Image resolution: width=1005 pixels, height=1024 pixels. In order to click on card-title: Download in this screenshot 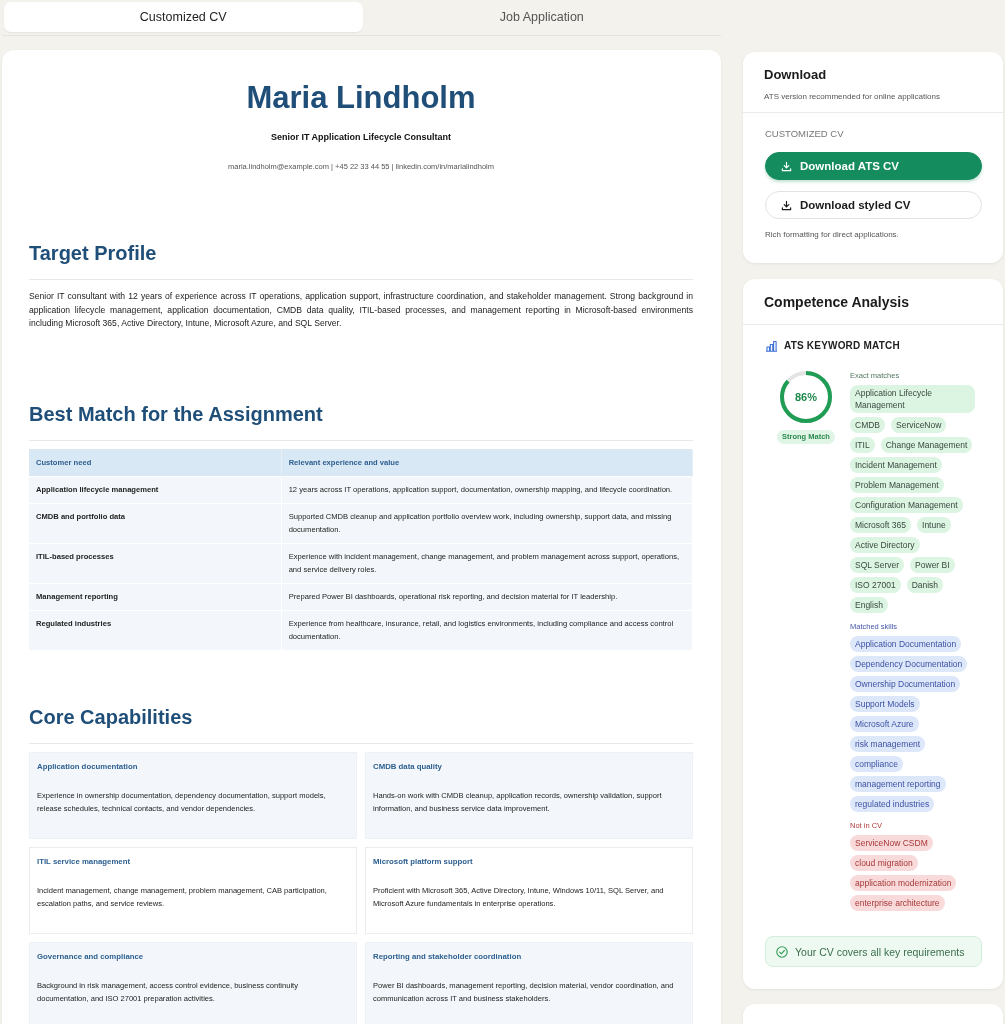, I will do `click(796, 75)`.